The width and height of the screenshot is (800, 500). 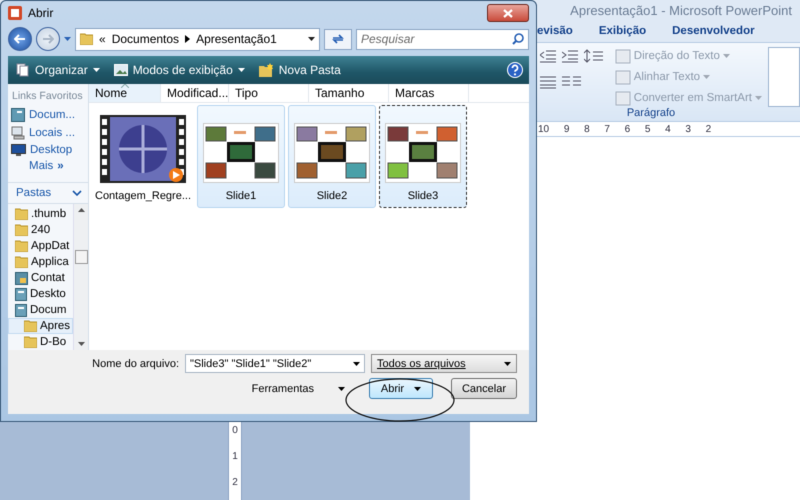 I want to click on group-label: Parágrafo, so click(x=651, y=114).